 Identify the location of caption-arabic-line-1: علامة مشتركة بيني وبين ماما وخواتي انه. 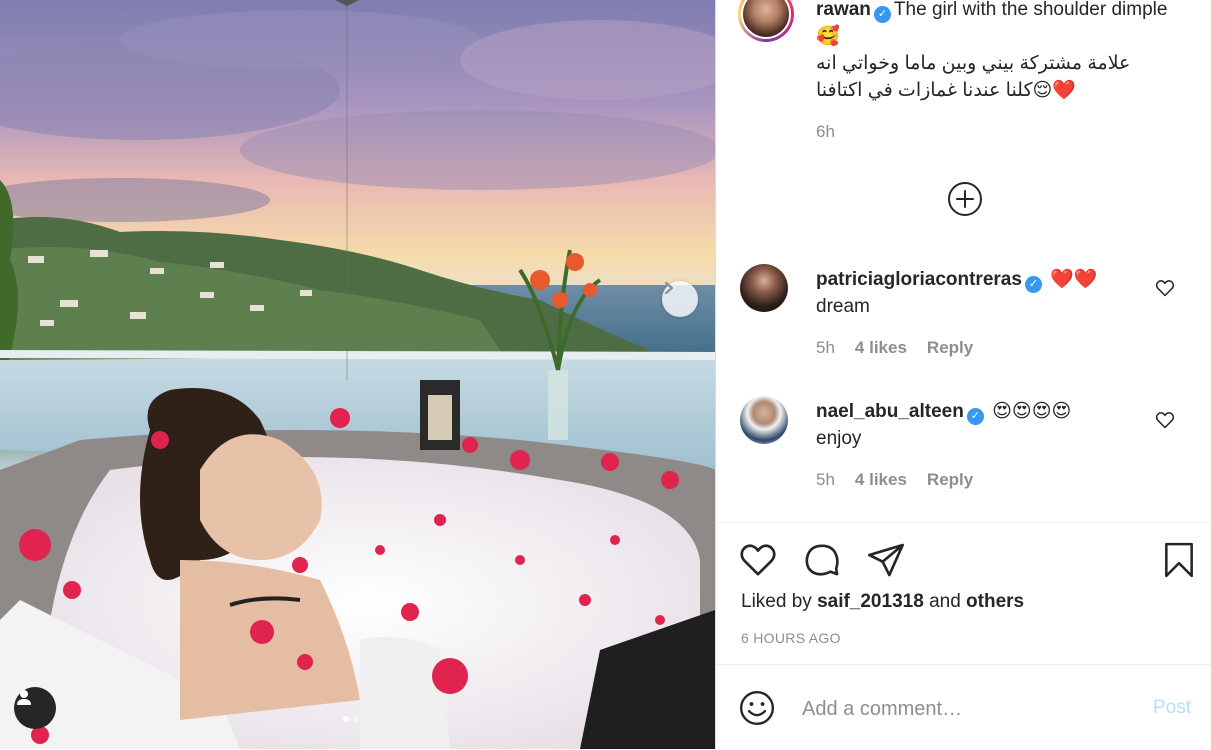
(973, 63).